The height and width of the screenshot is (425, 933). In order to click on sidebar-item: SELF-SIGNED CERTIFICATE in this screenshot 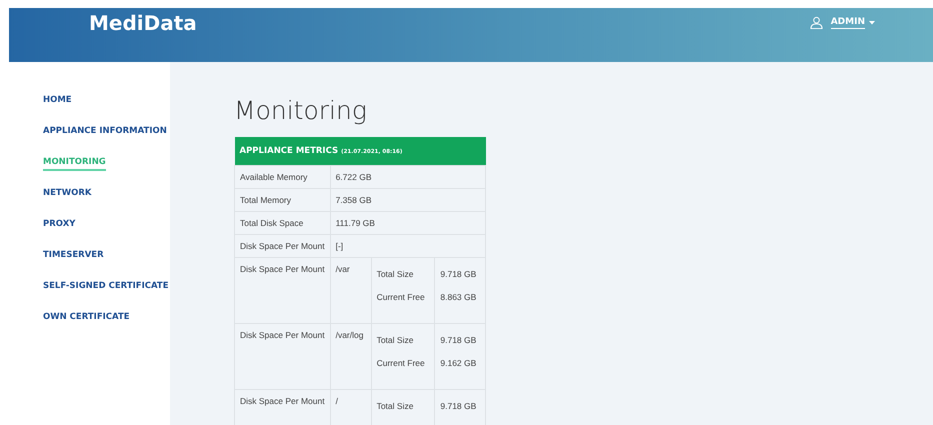, I will do `click(106, 288)`.